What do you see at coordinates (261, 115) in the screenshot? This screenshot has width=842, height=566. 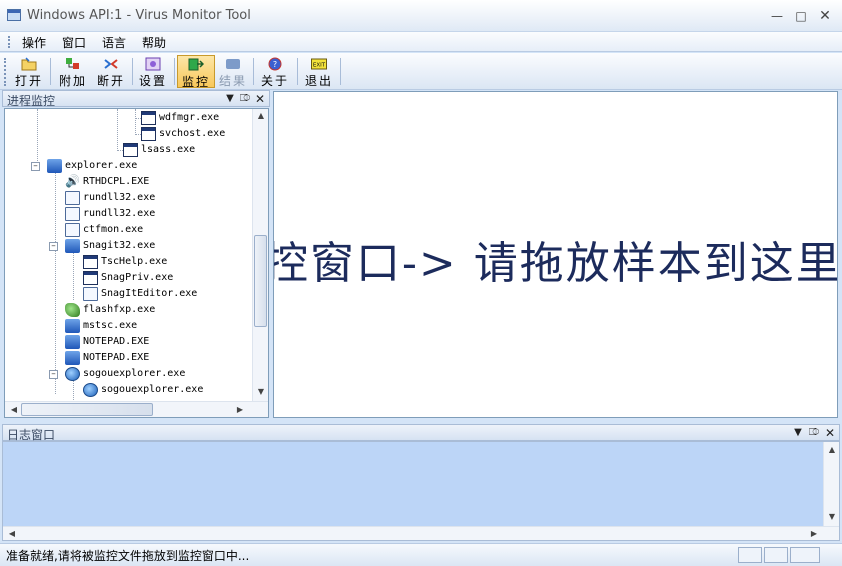 I see `scroll-up-icon: ▲` at bounding box center [261, 115].